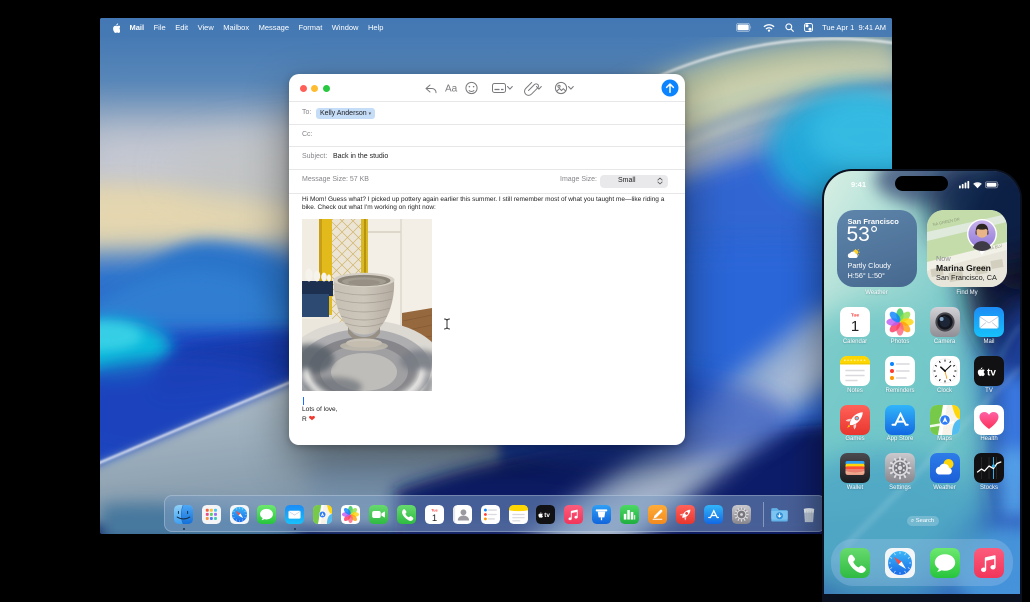 The height and width of the screenshot is (602, 1030). Describe the element at coordinates (451, 89) in the screenshot. I see `svg-text: Aa` at that location.